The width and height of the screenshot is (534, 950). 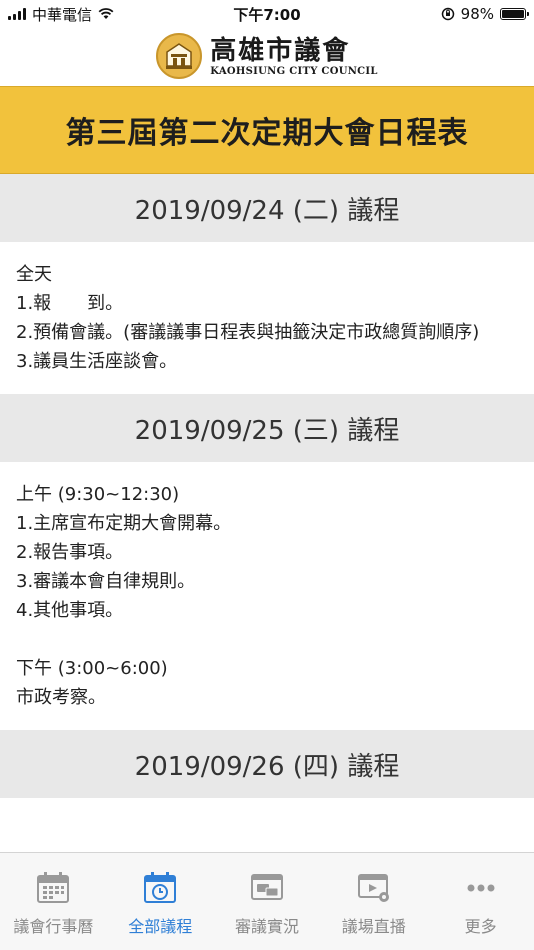 What do you see at coordinates (373, 926) in the screenshot?
I see `tab-label: 議場直播` at bounding box center [373, 926].